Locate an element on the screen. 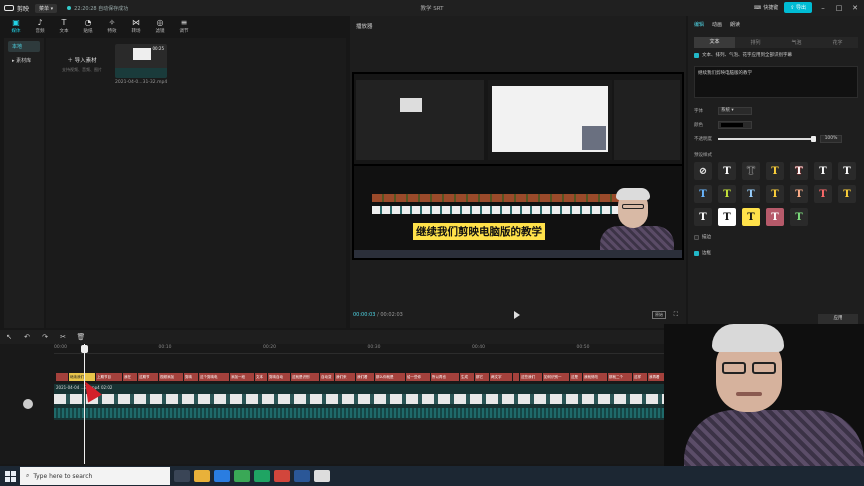 Image resolution: width=864 pixels, height=486 pixels. subtab-fancy-text: 花字 is located at coordinates (837, 42).